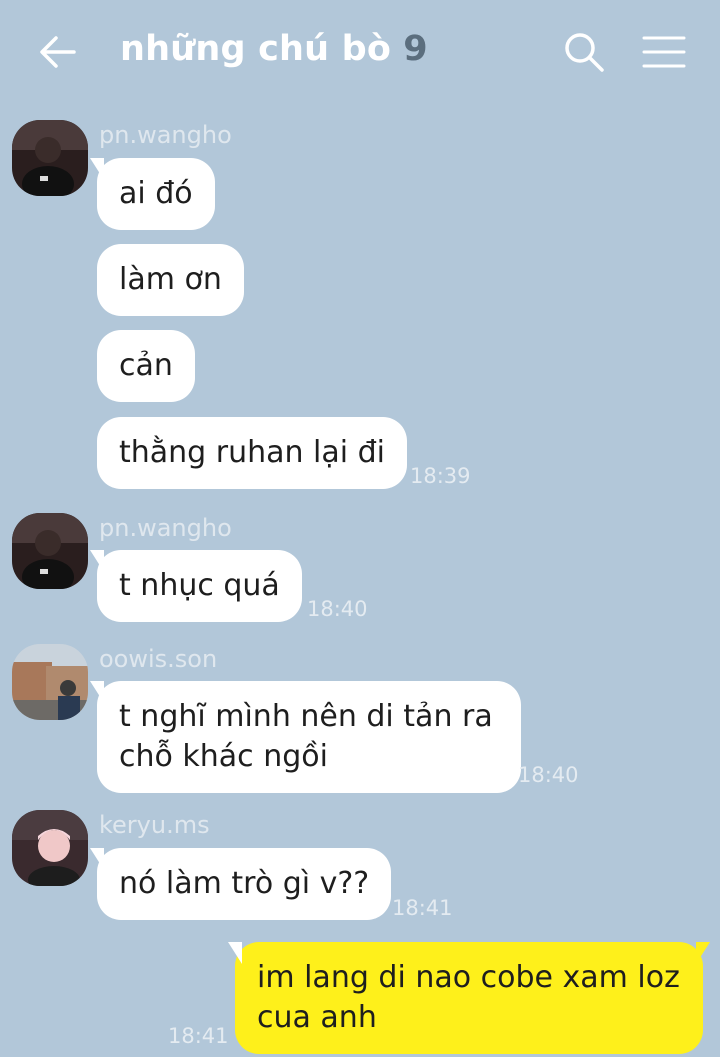 Image resolution: width=720 pixels, height=1057 pixels. What do you see at coordinates (198, 1036) in the screenshot?
I see `my-message-time: 18:41` at bounding box center [198, 1036].